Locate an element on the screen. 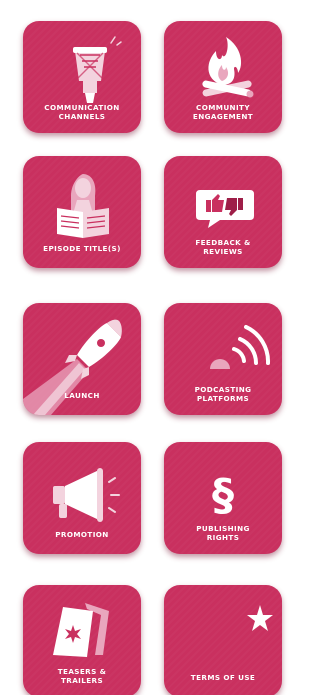 The image size is (320, 695). tile-teasers-trailers: TEASERS & TRAILERS is located at coordinates (82, 640).